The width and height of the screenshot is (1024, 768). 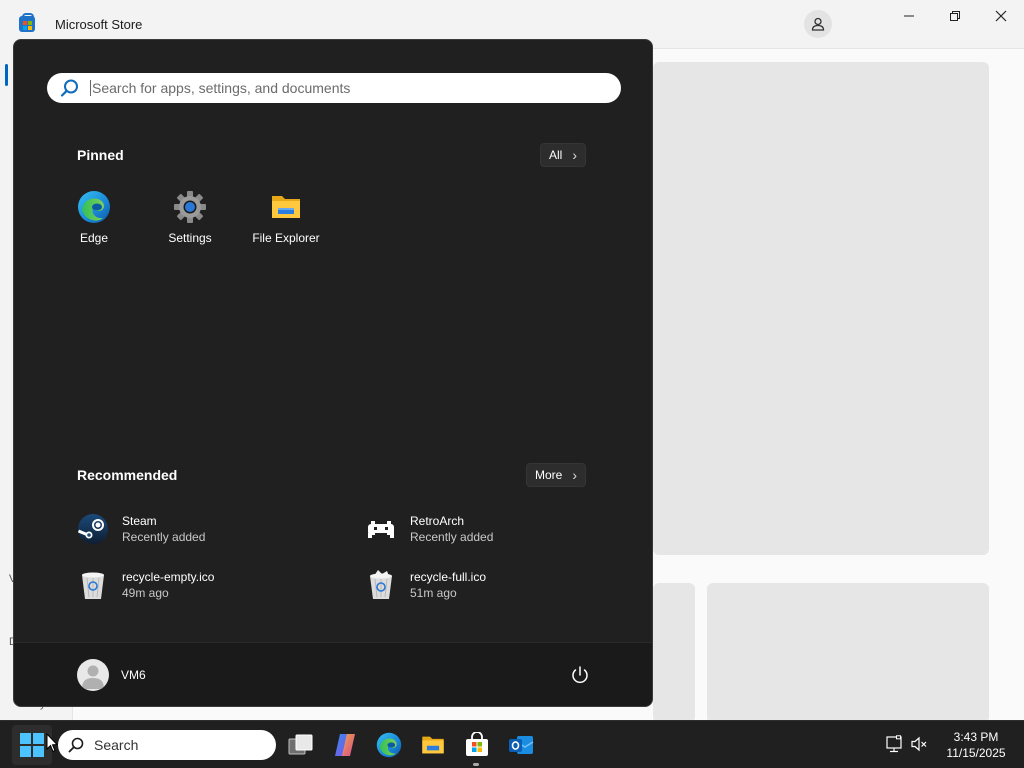 What do you see at coordinates (100, 155) in the screenshot?
I see `pinned-heading: Pinned` at bounding box center [100, 155].